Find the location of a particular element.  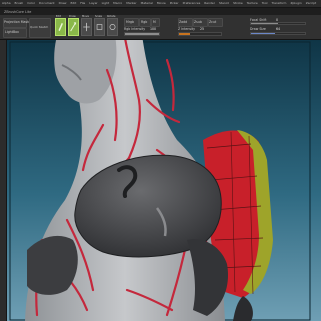

rgb-label: Rgb is located at coordinates (144, 22).